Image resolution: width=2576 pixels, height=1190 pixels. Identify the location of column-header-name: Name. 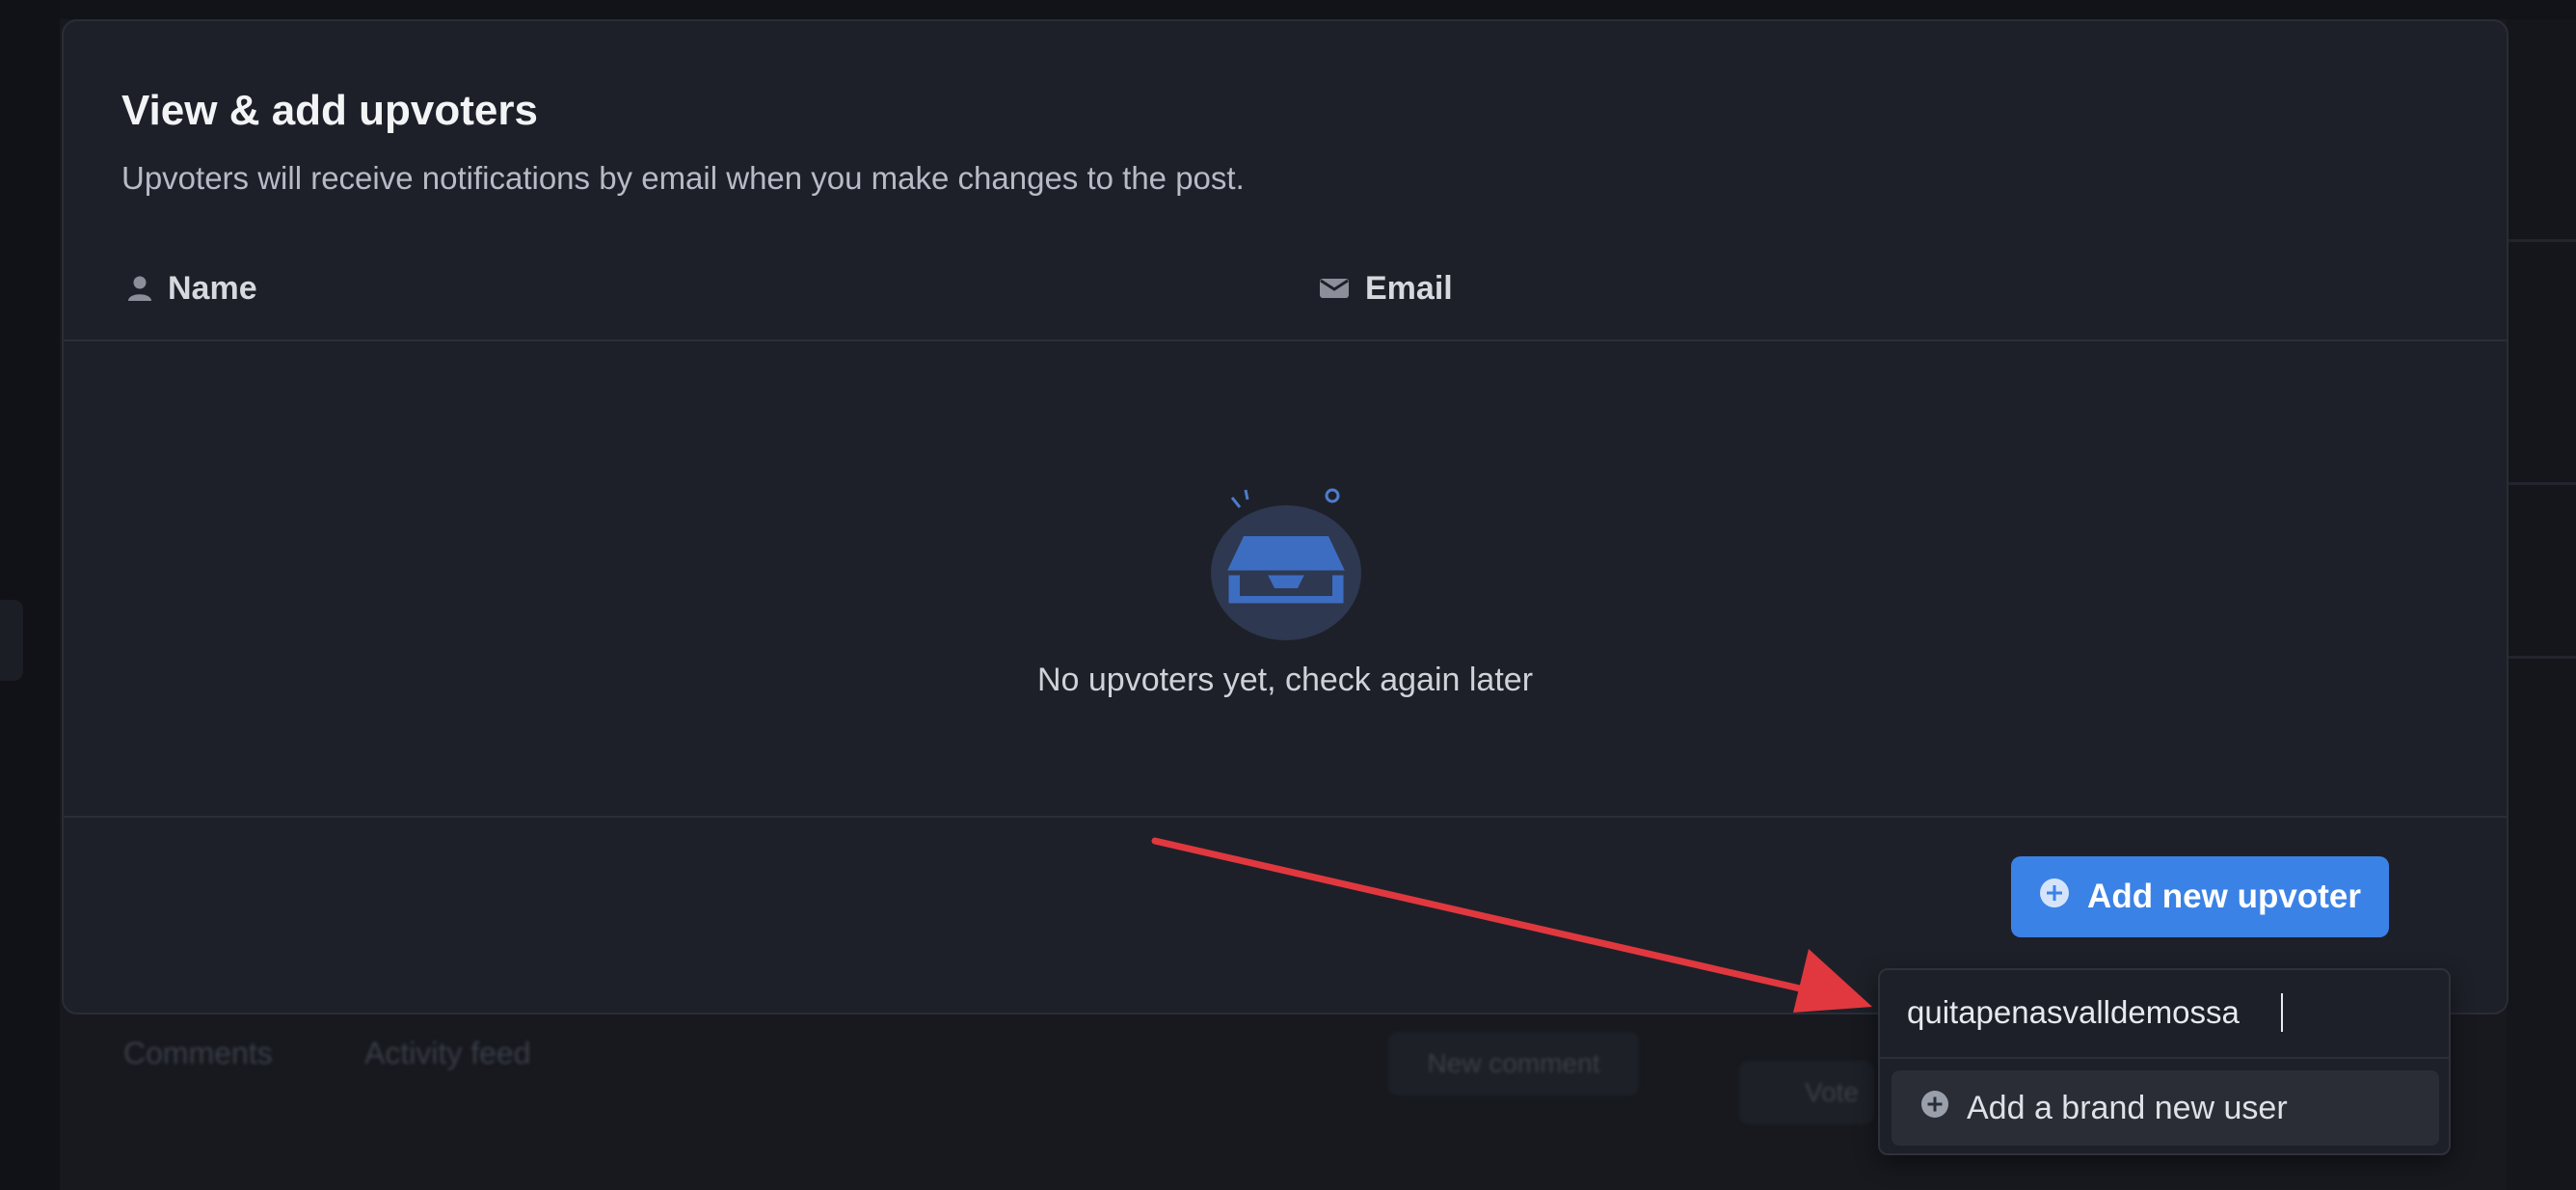
(192, 289).